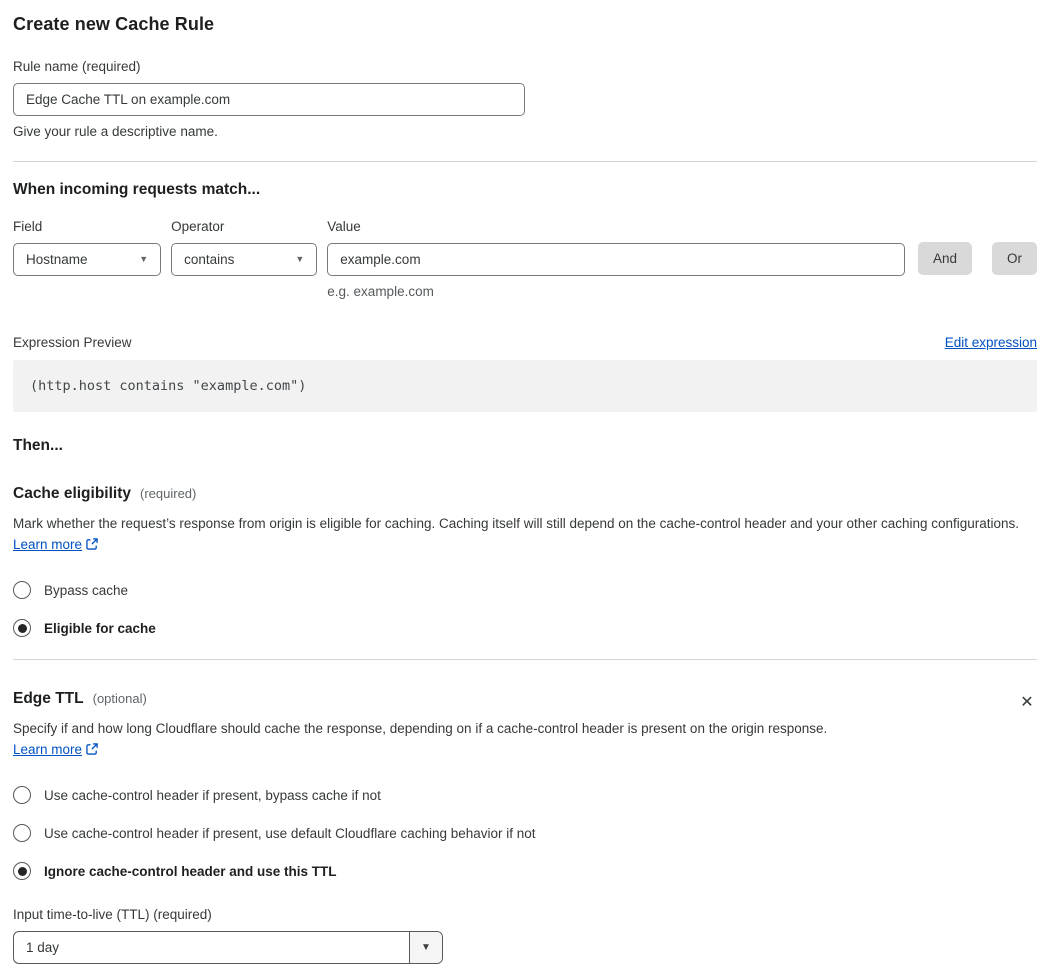 The image size is (1058, 976). Describe the element at coordinates (198, 226) in the screenshot. I see `operator-label: Operator` at that location.